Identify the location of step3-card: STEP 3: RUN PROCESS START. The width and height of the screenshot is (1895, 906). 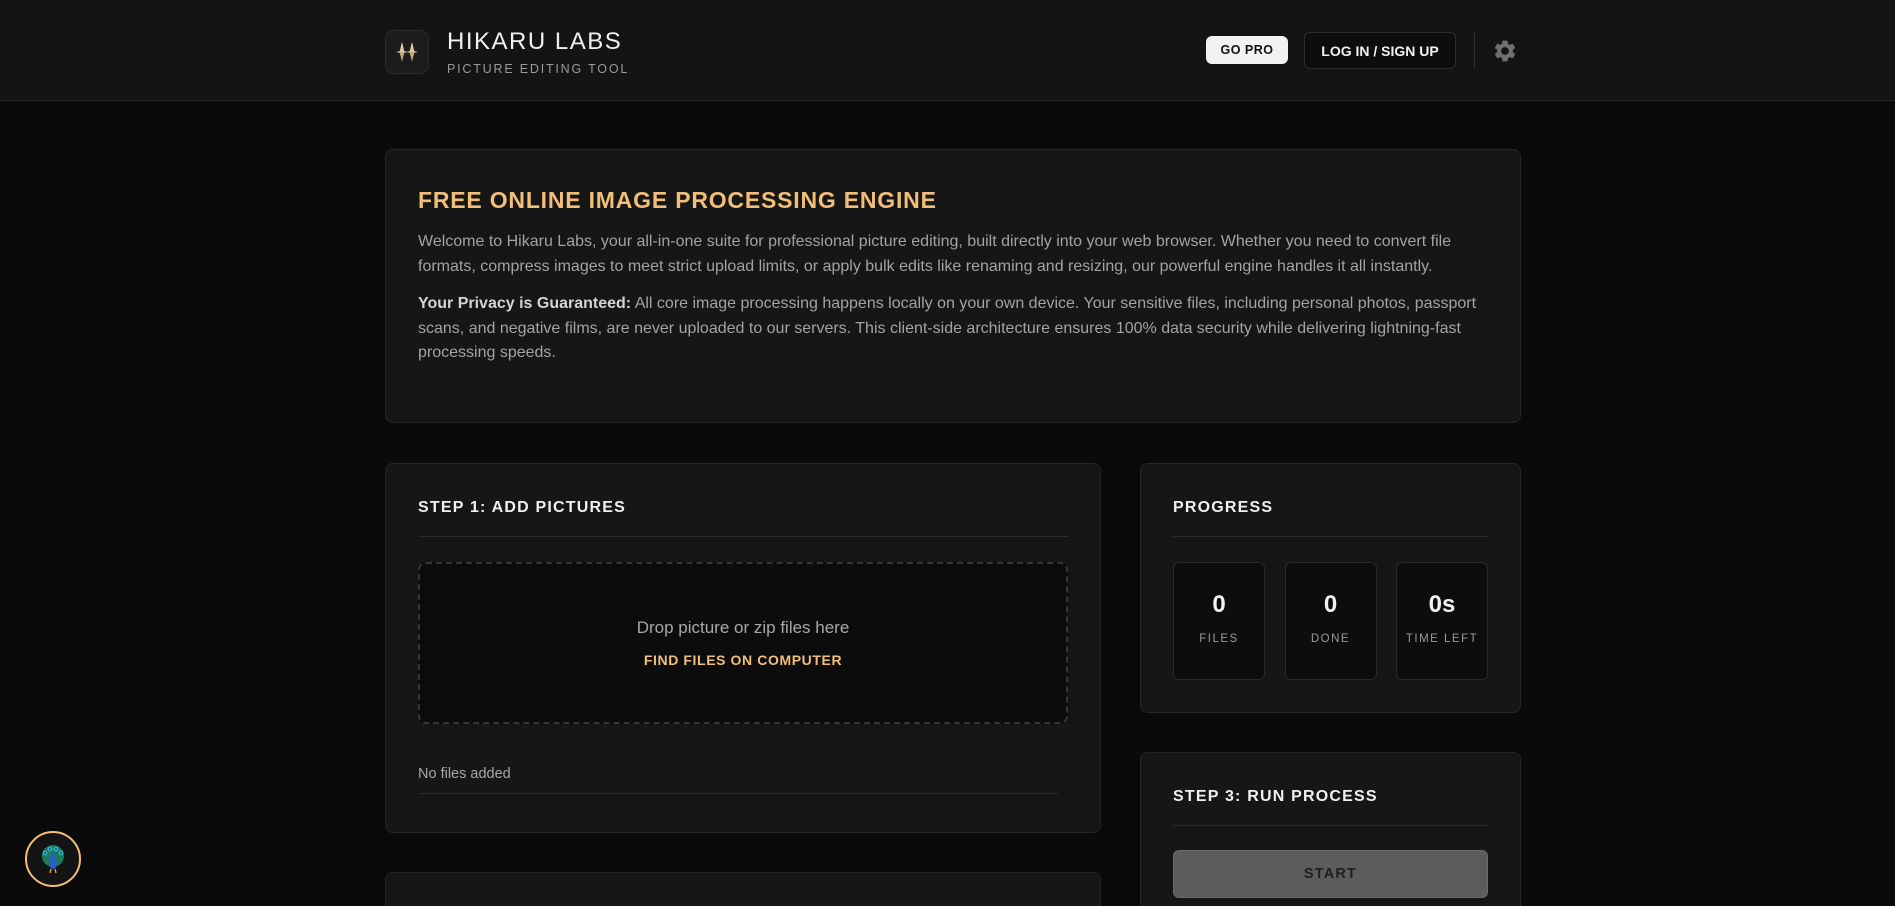
(1330, 829).